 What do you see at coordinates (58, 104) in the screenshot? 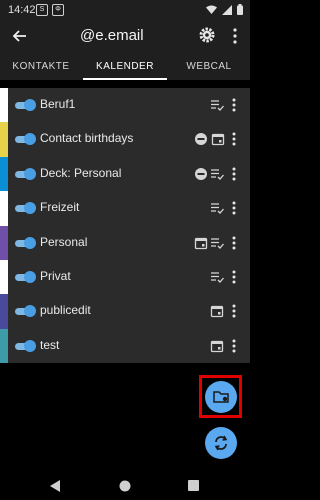
I see `calendar-name: Beruf1` at bounding box center [58, 104].